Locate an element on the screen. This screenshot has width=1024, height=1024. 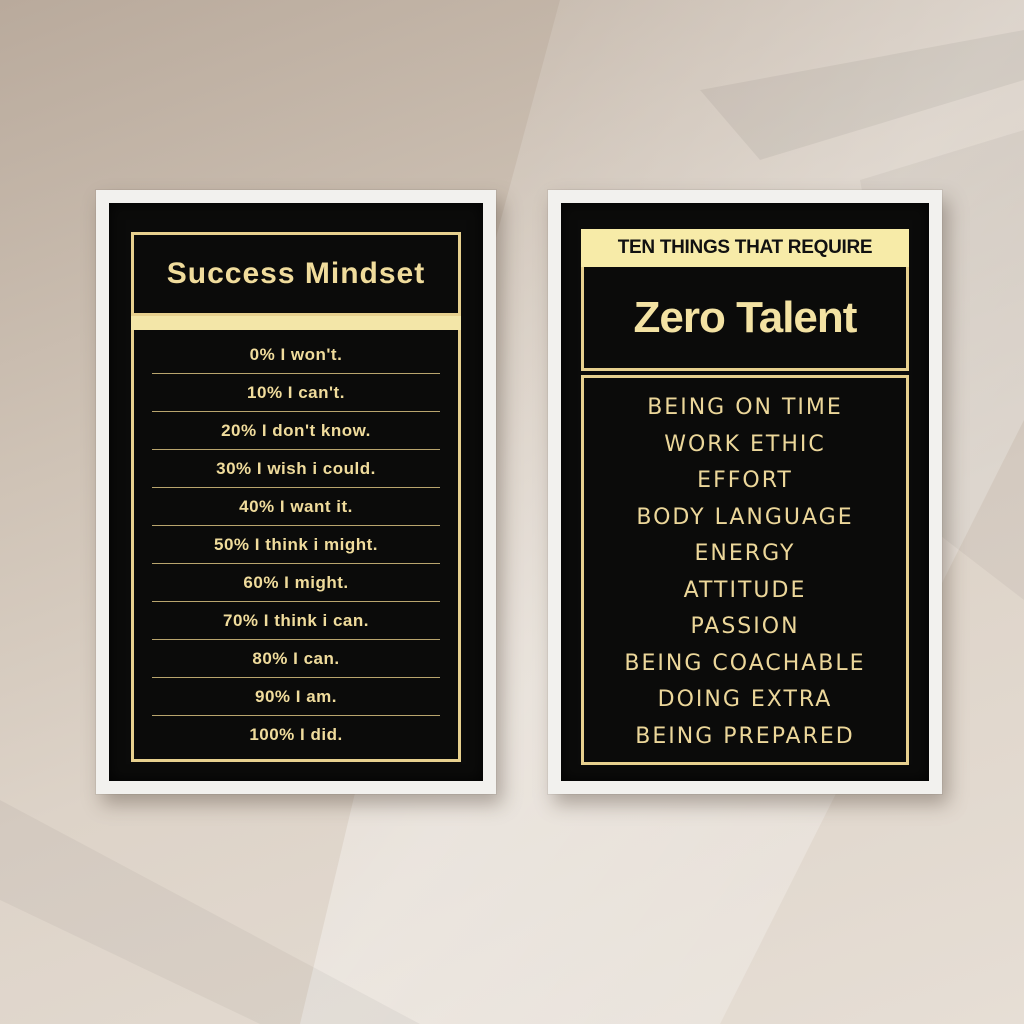
poster-title-box: Success Mindset is located at coordinates (296, 274).